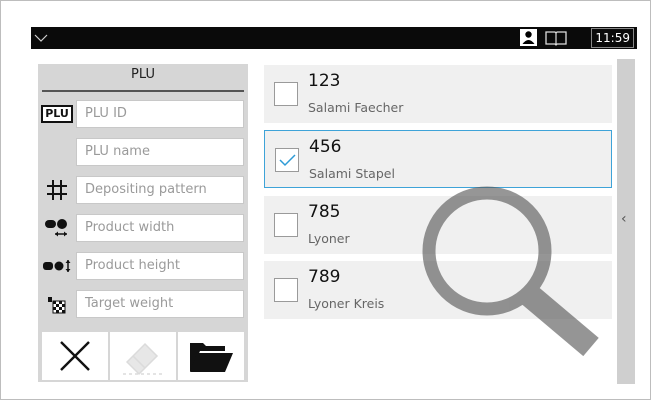 This screenshot has height=400, width=651. What do you see at coordinates (143, 74) in the screenshot?
I see `panel-title: PLU` at bounding box center [143, 74].